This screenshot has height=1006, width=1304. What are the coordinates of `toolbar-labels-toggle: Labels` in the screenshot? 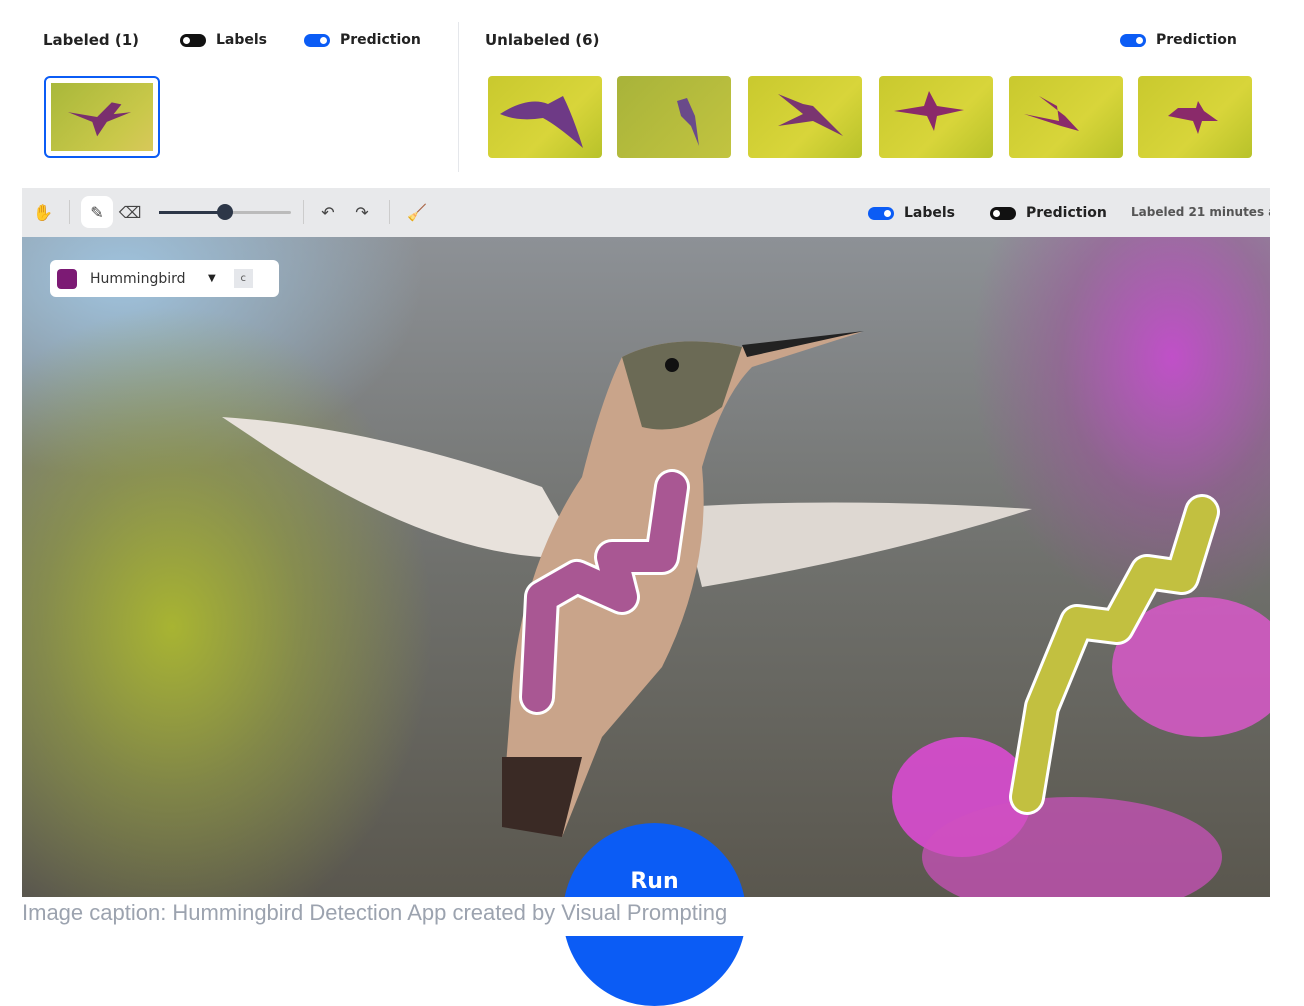 It's located at (911, 213).